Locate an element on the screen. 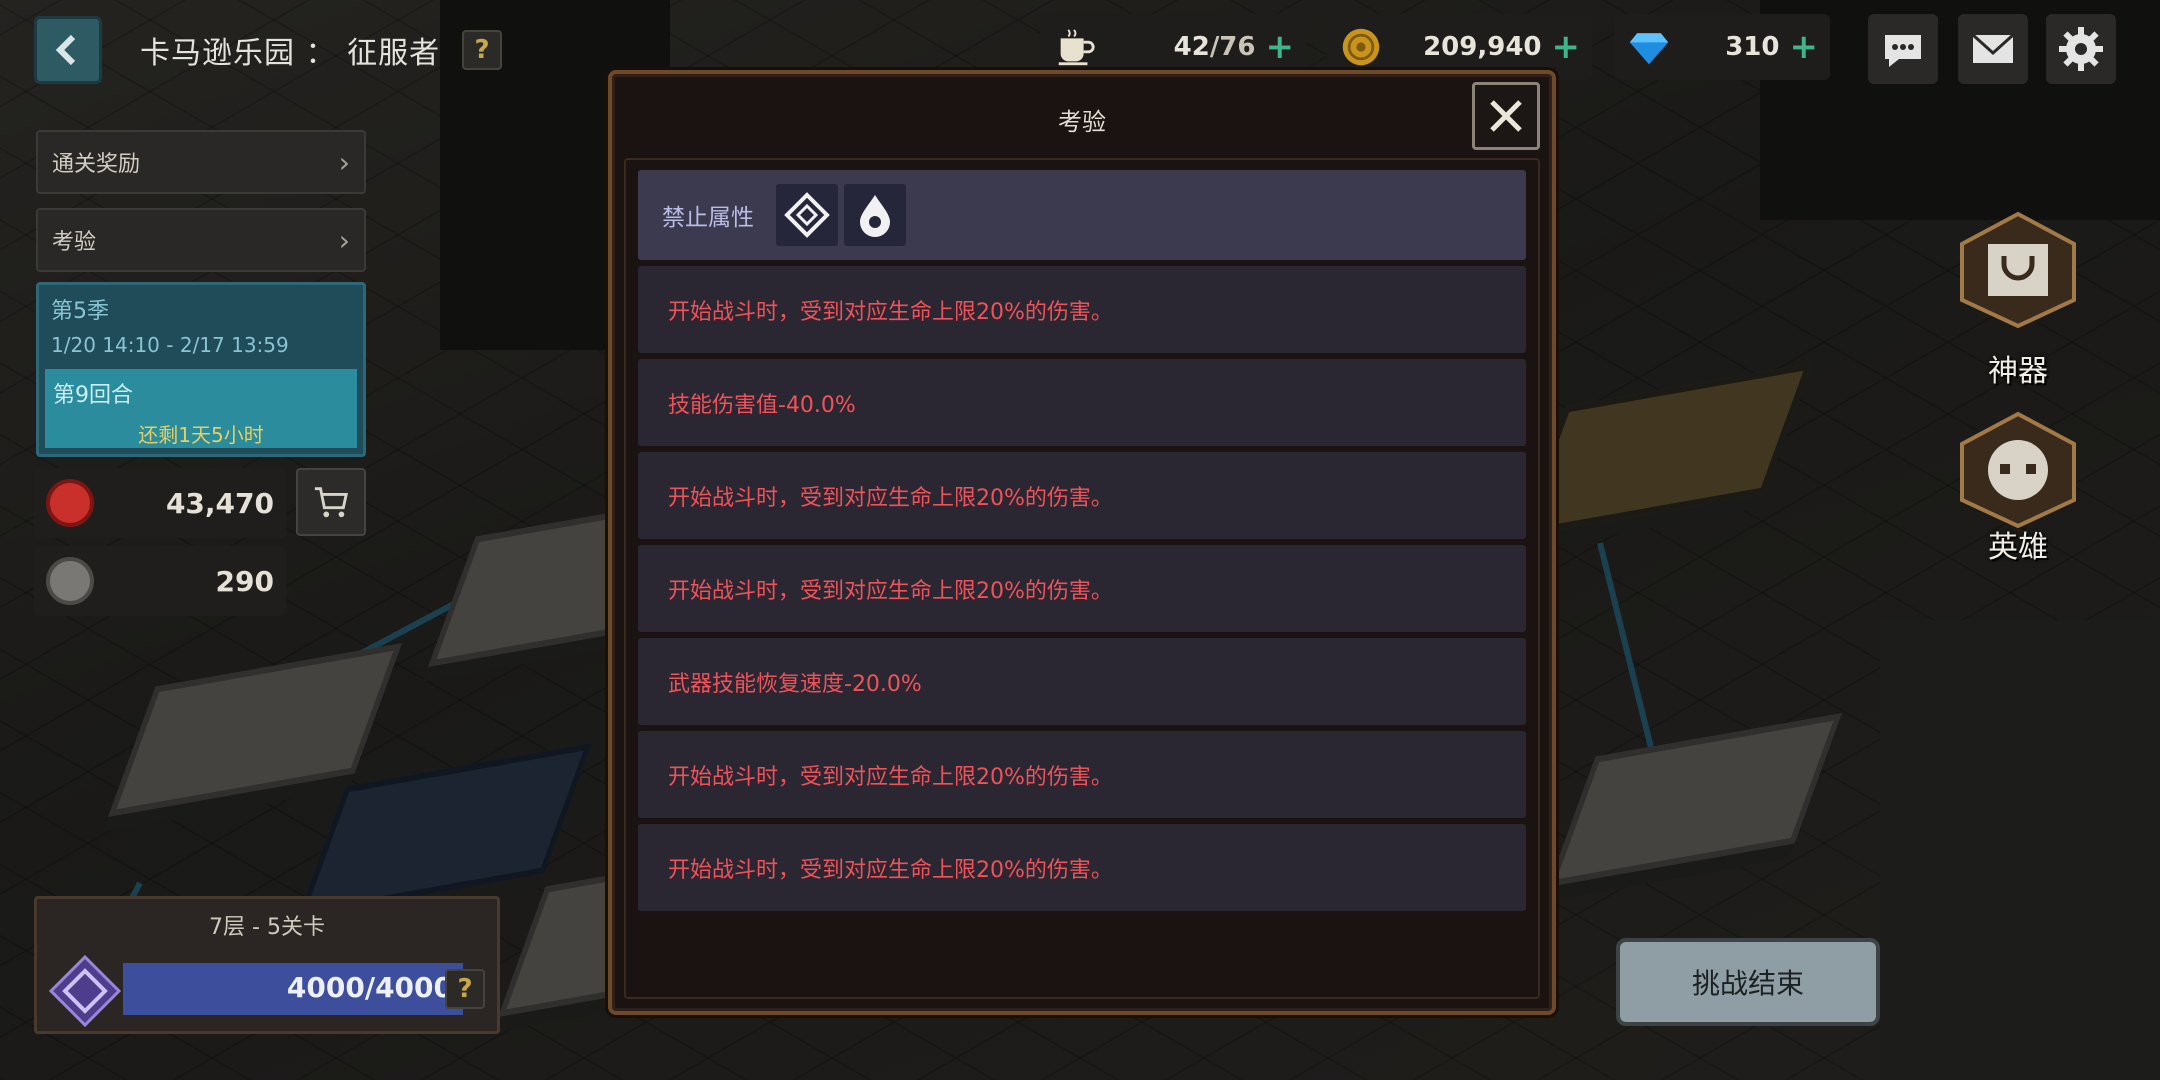 The width and height of the screenshot is (2160, 1080). stage-help-button: ? is located at coordinates (482, 50).